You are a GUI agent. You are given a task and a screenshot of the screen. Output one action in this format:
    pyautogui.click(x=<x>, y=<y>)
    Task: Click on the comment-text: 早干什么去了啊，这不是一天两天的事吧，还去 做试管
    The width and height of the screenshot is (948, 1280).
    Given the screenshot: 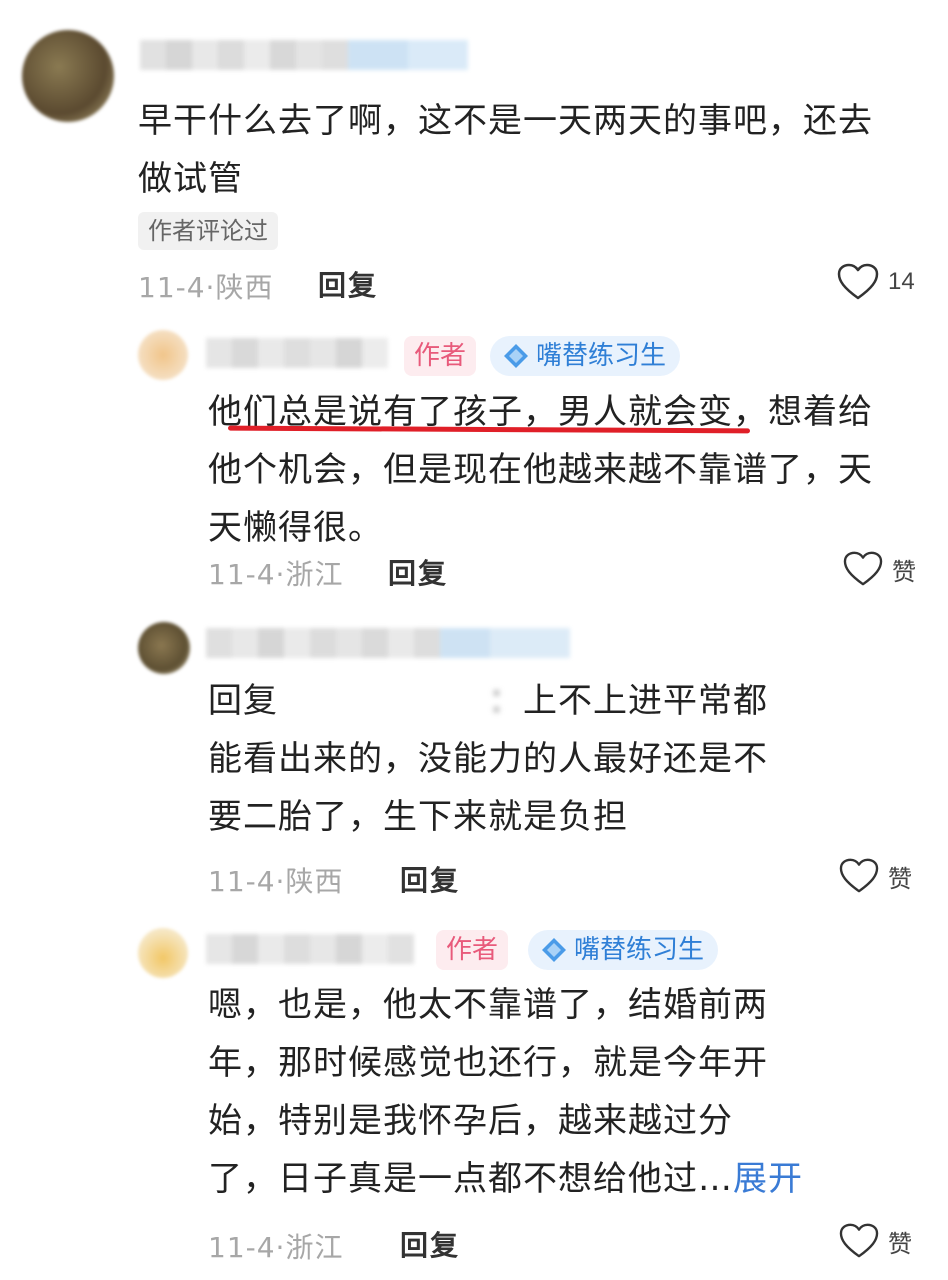 What is the action you would take?
    pyautogui.click(x=505, y=150)
    